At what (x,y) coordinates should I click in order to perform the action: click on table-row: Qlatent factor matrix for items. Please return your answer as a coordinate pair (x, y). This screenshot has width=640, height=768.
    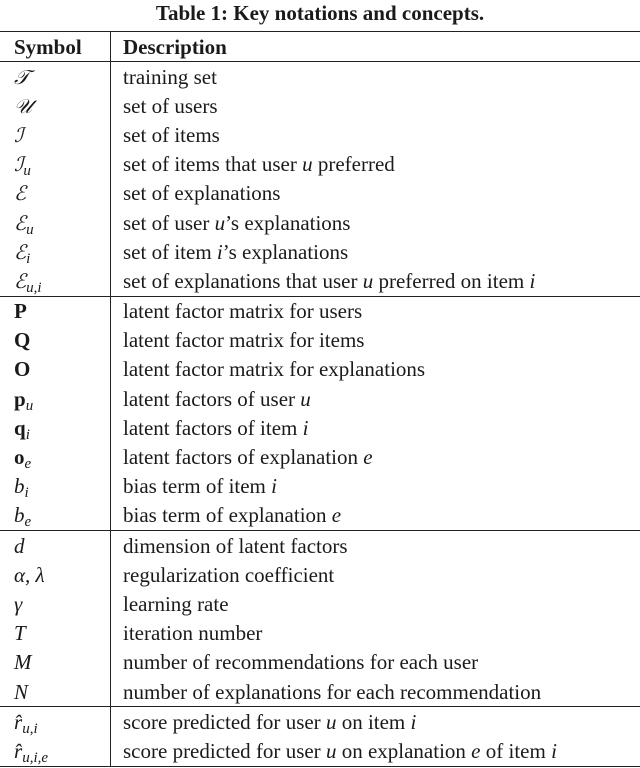
    Looking at the image, I should click on (320, 340).